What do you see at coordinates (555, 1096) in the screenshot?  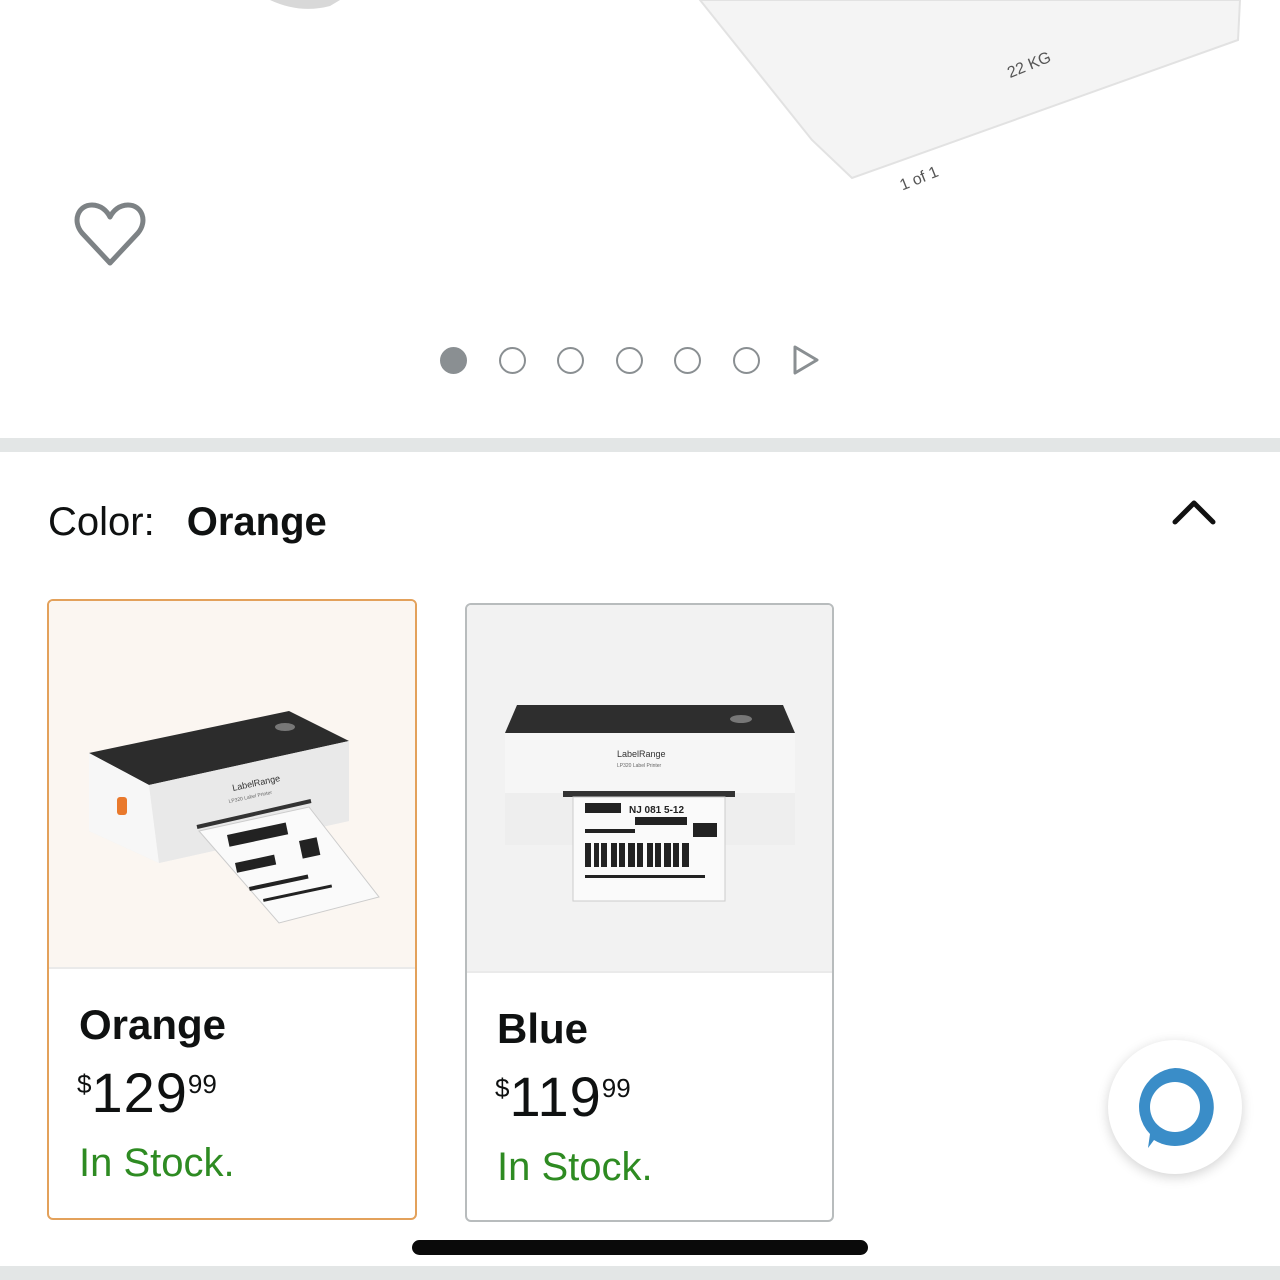 I see `price-whole: 119` at bounding box center [555, 1096].